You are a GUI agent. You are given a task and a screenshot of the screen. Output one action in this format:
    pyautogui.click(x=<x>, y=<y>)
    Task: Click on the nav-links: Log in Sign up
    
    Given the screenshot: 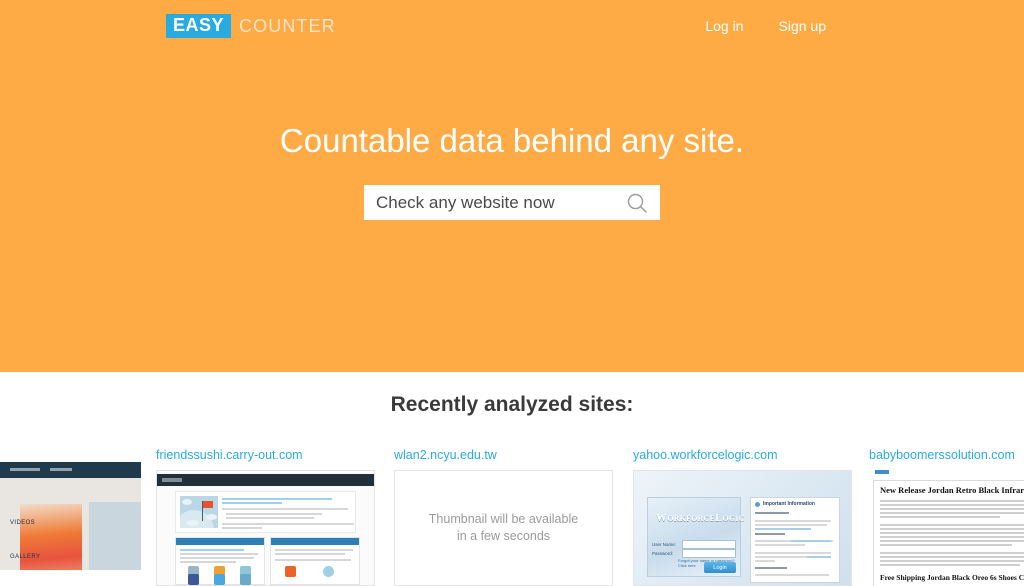 What is the action you would take?
    pyautogui.click(x=864, y=26)
    